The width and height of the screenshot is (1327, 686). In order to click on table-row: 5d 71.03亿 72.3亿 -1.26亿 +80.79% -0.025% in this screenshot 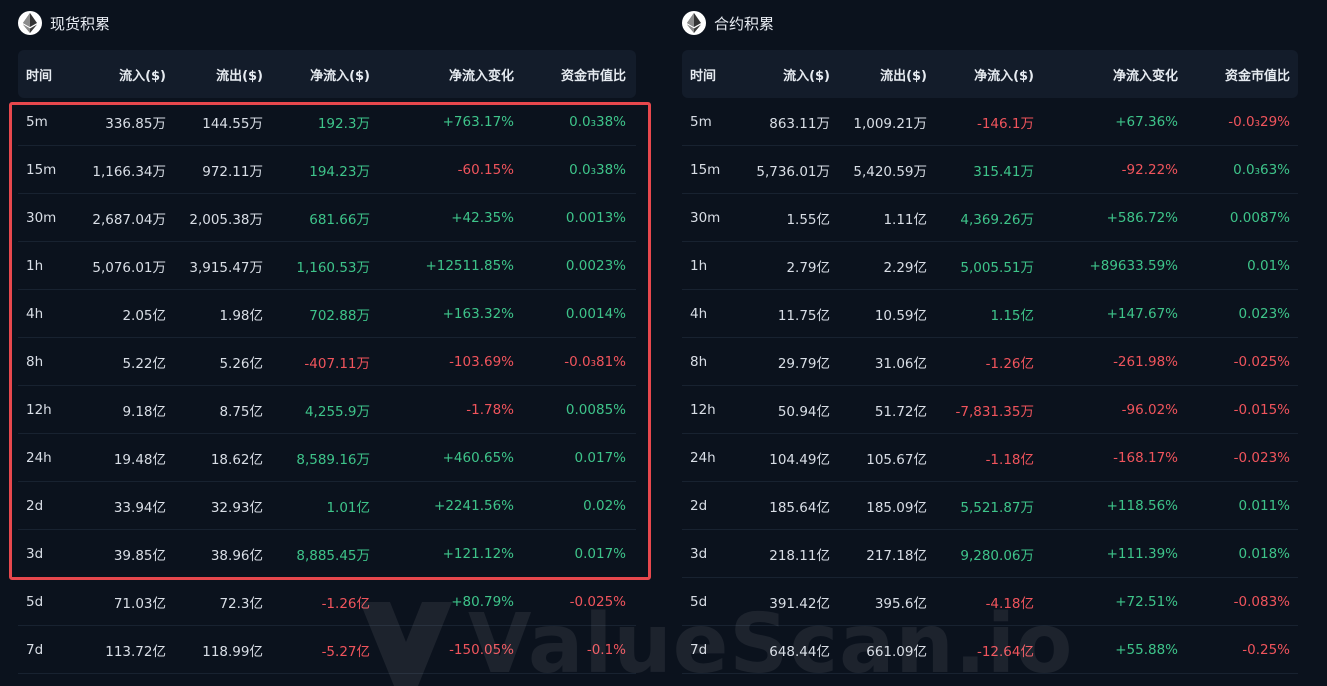, I will do `click(327, 602)`.